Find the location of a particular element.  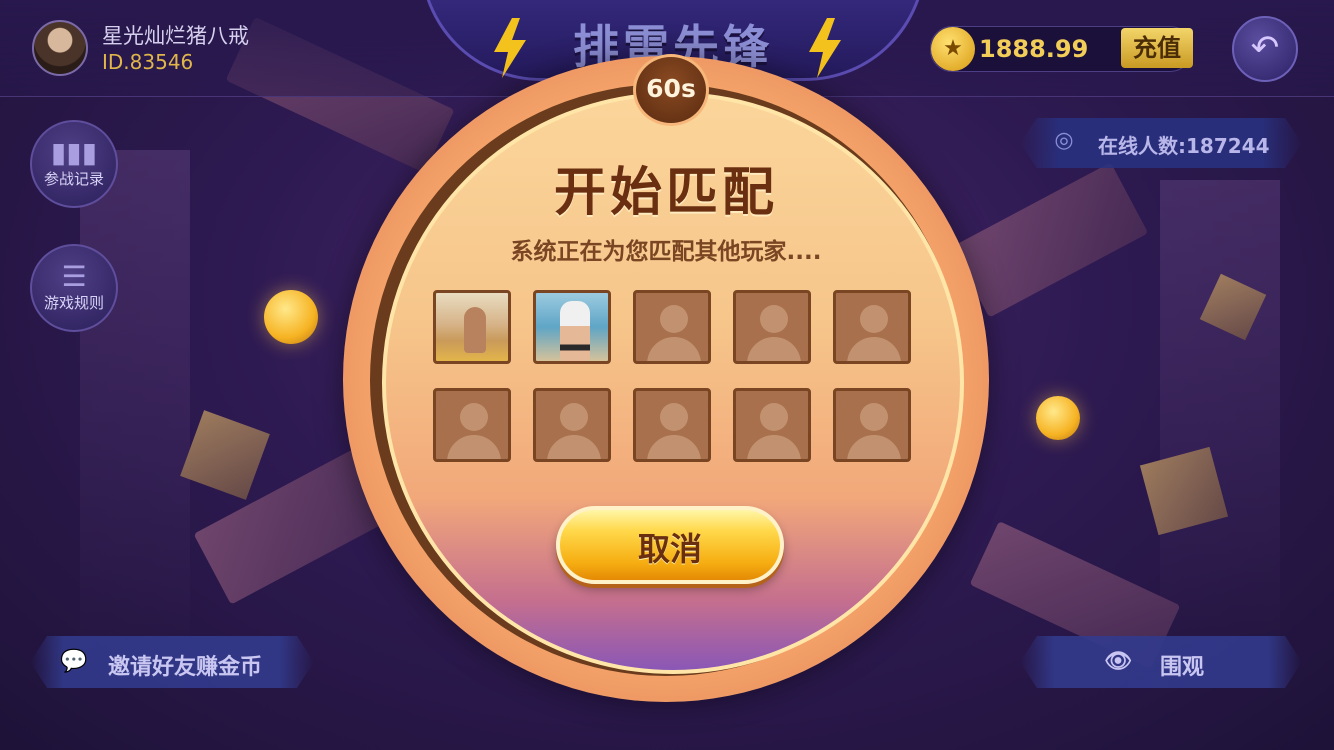

coin-icon: ★ is located at coordinates (953, 49).